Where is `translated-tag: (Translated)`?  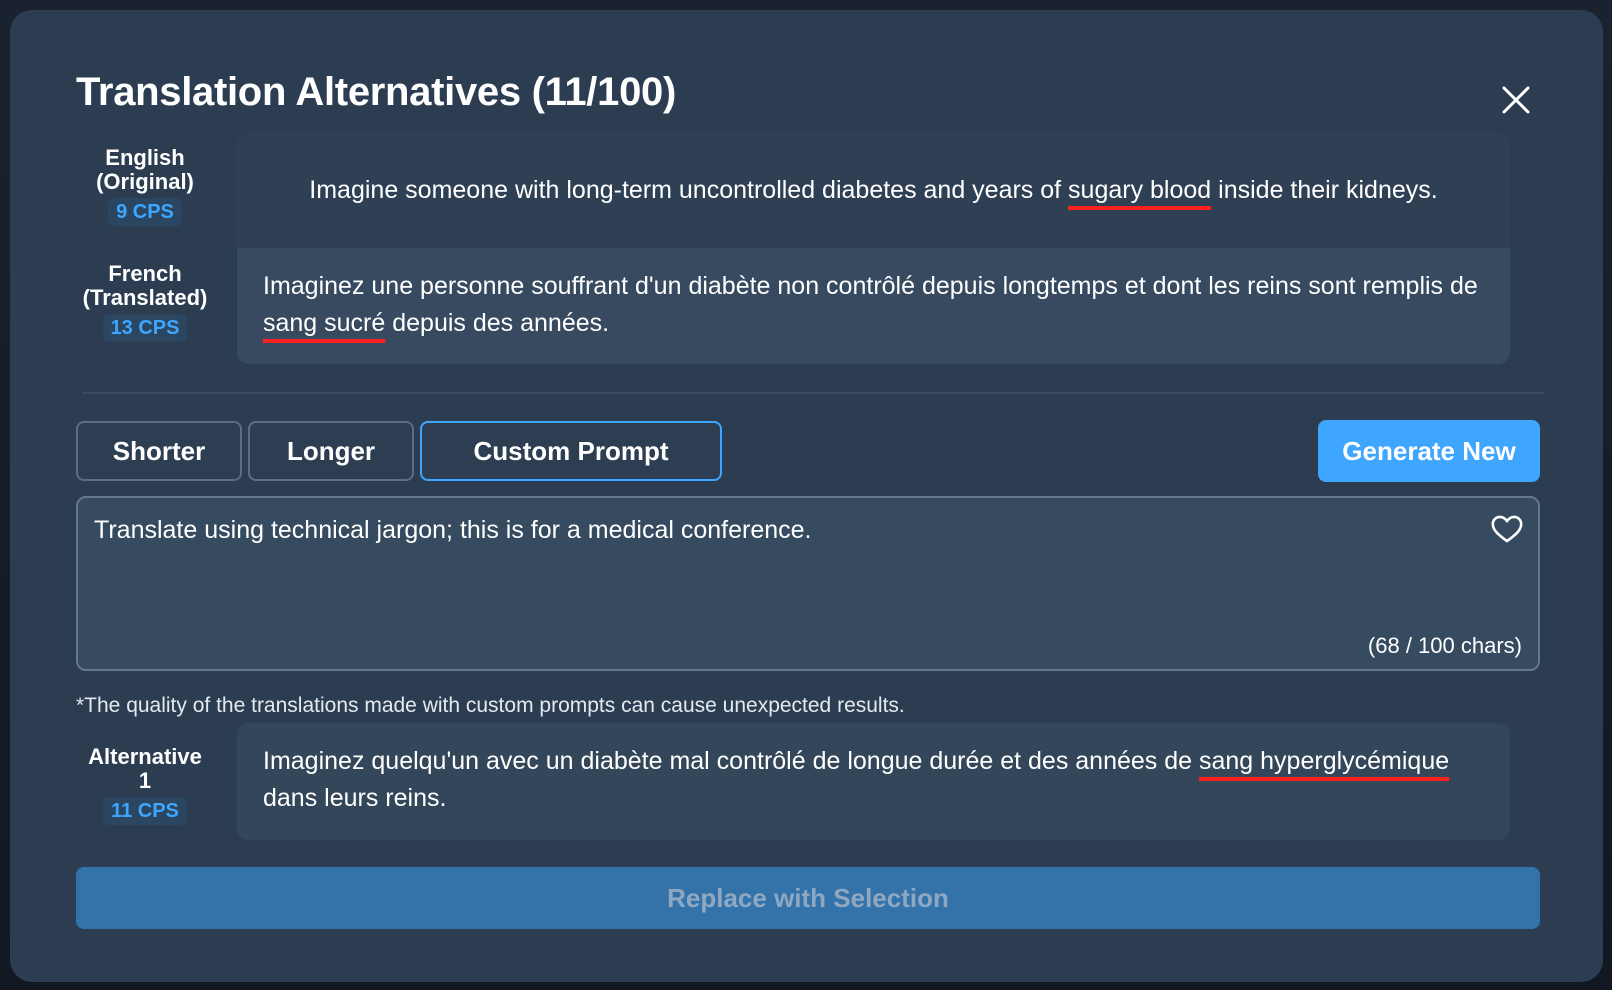
translated-tag: (Translated) is located at coordinates (145, 297).